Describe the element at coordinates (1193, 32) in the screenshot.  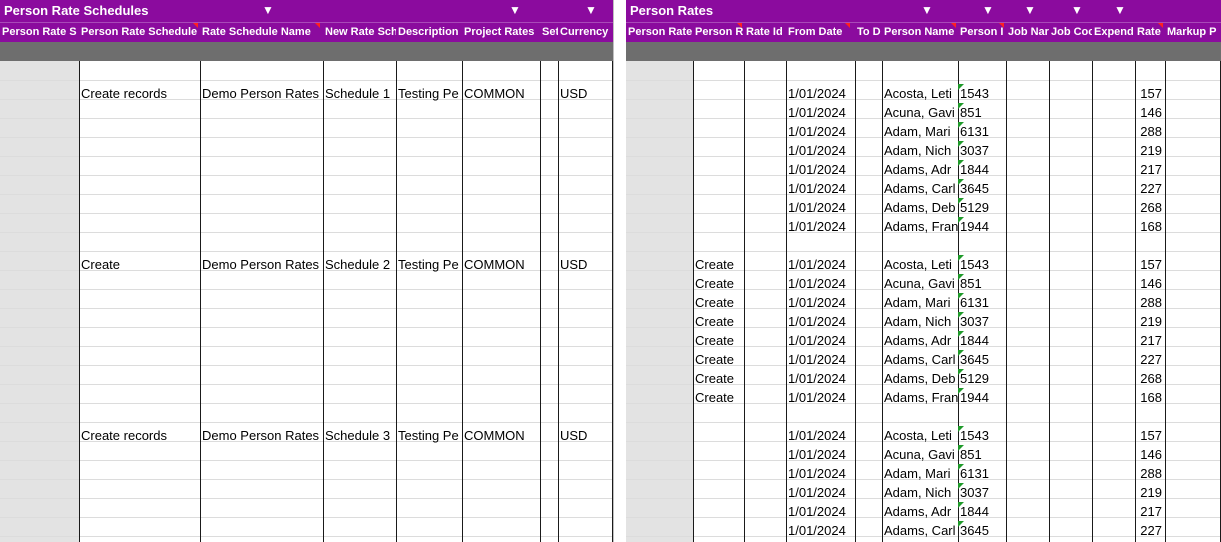
I see `right-header-cell: Markup P` at that location.